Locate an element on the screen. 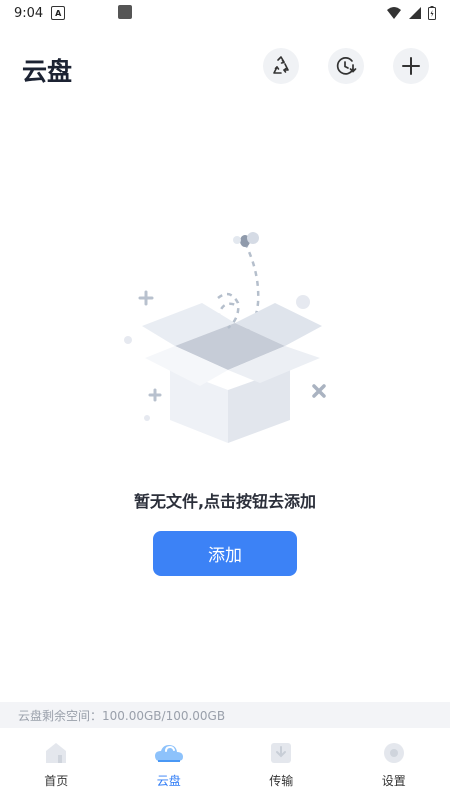 This screenshot has width=450, height=800. empty-box-illustration is located at coordinates (225, 337).